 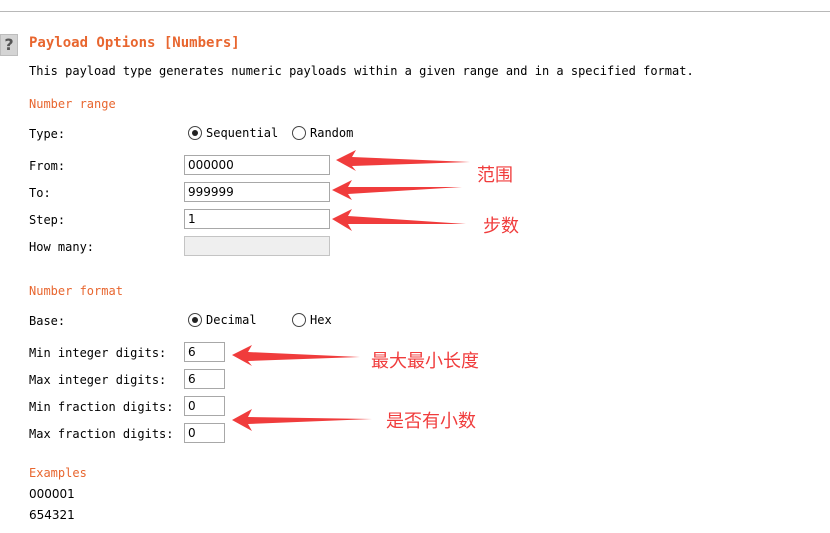 What do you see at coordinates (495, 175) in the screenshot?
I see `range-note: 范围` at bounding box center [495, 175].